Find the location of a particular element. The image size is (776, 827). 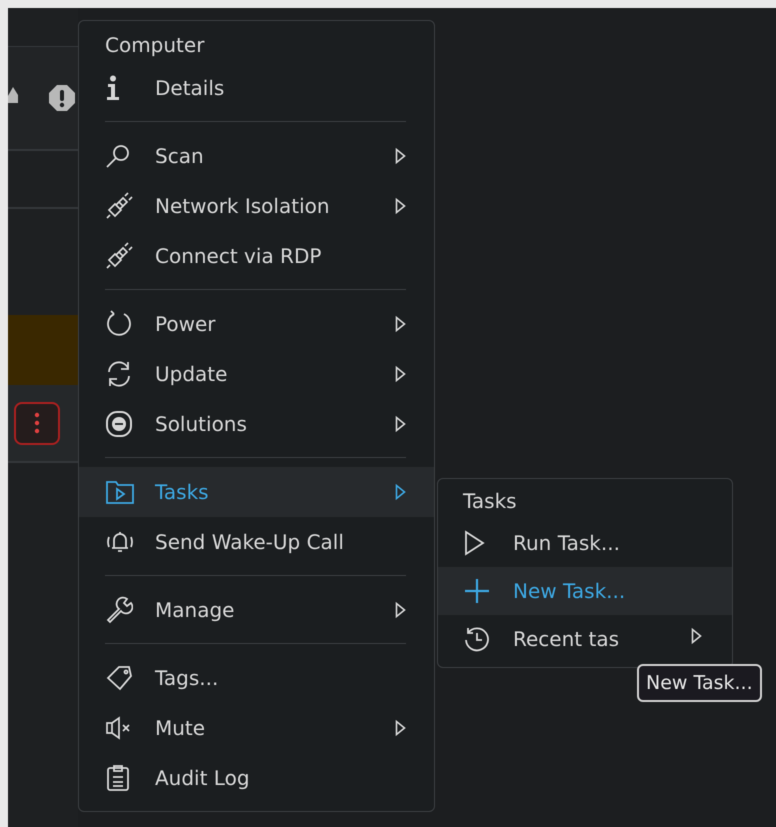

warning-icon is located at coordinates (13, 95).